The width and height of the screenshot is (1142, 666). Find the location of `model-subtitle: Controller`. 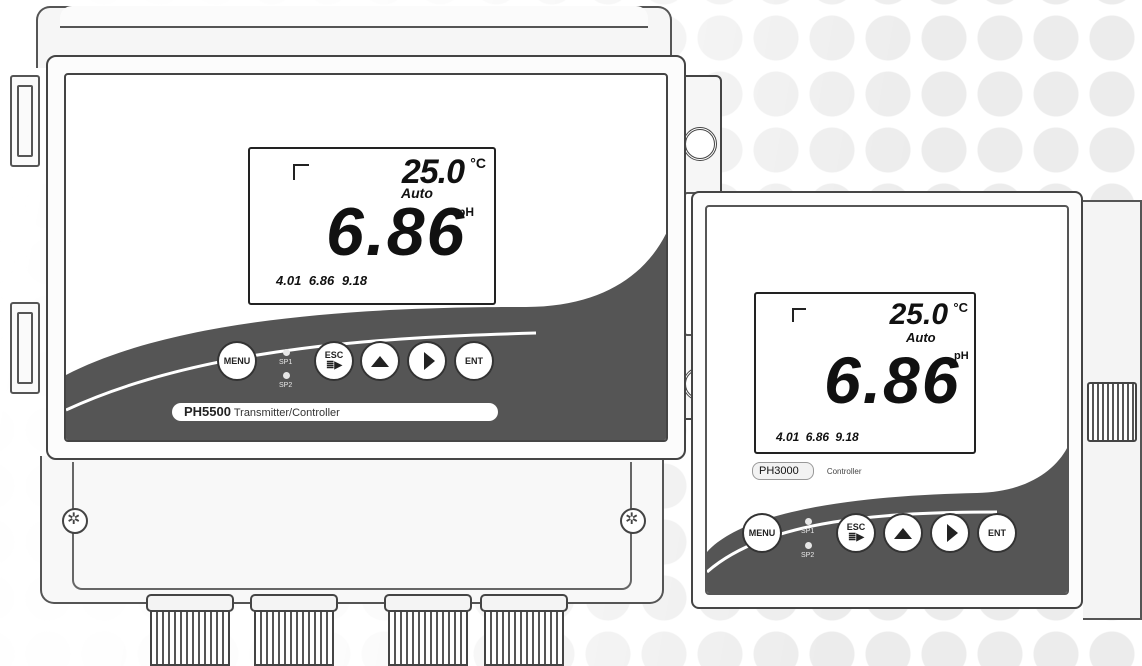

model-subtitle: Controller is located at coordinates (844, 471).